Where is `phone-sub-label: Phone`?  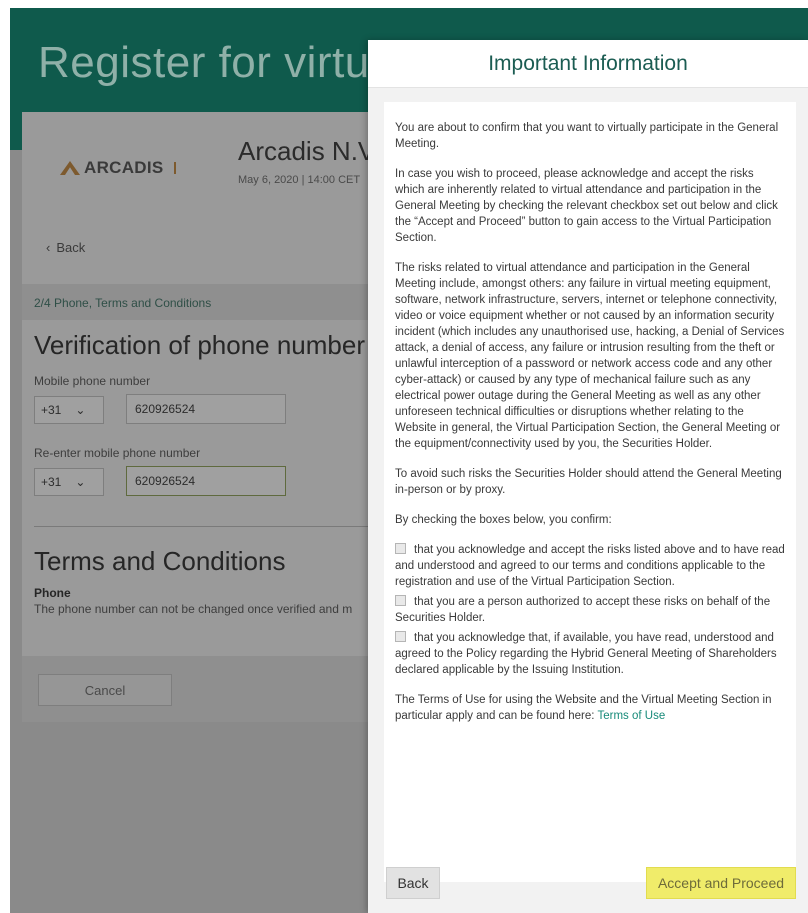 phone-sub-label: Phone is located at coordinates (52, 593).